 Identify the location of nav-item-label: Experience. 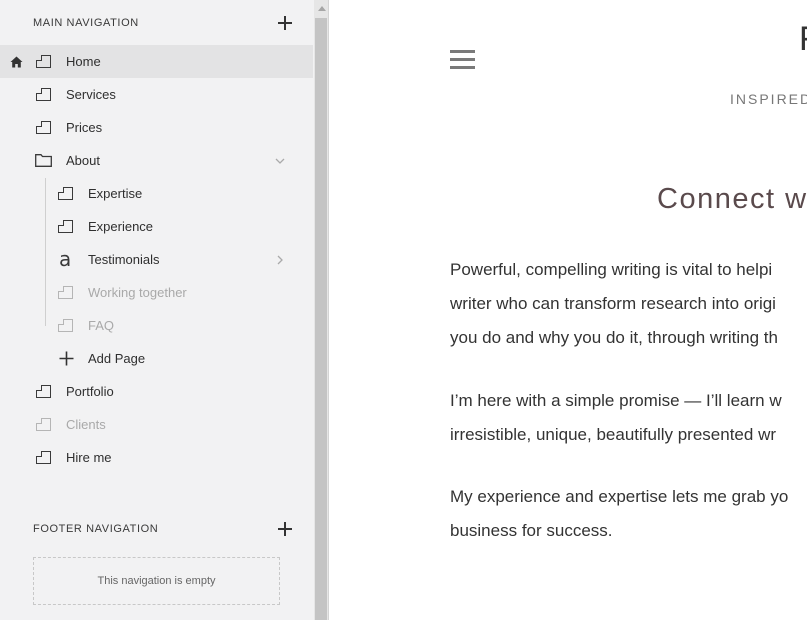
(121, 226).